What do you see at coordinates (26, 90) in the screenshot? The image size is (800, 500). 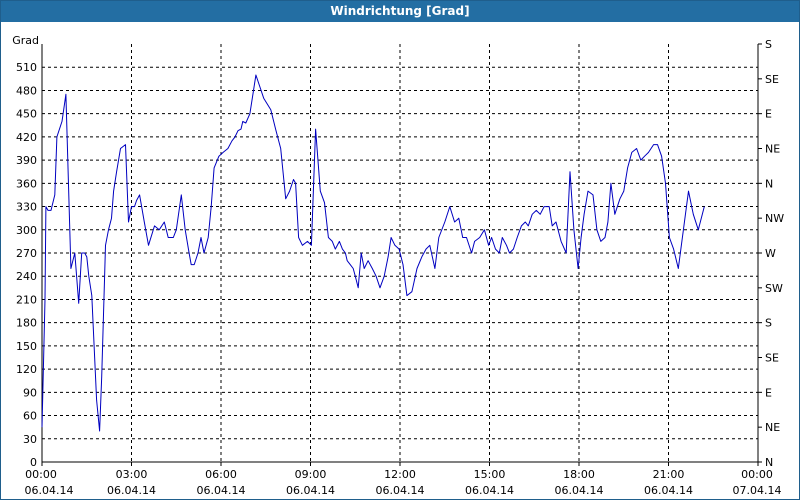 I see `y-tick-label: 480` at bounding box center [26, 90].